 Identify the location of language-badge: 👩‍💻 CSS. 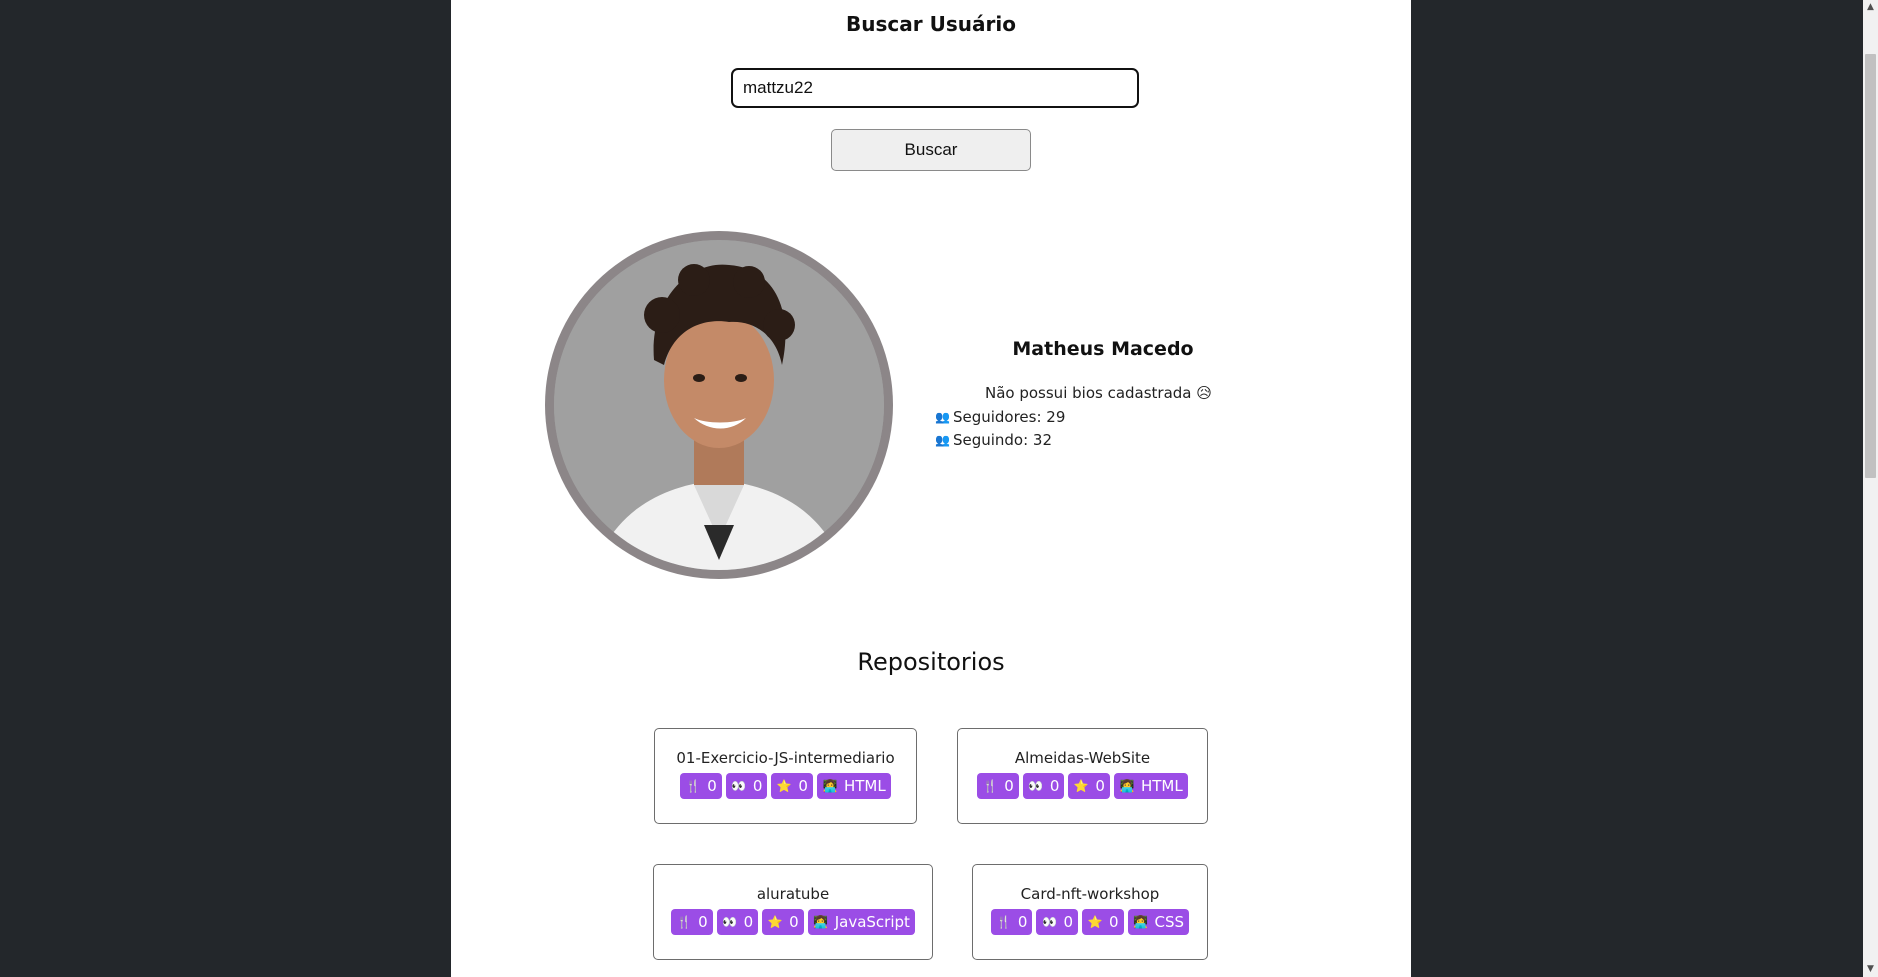
(1158, 922).